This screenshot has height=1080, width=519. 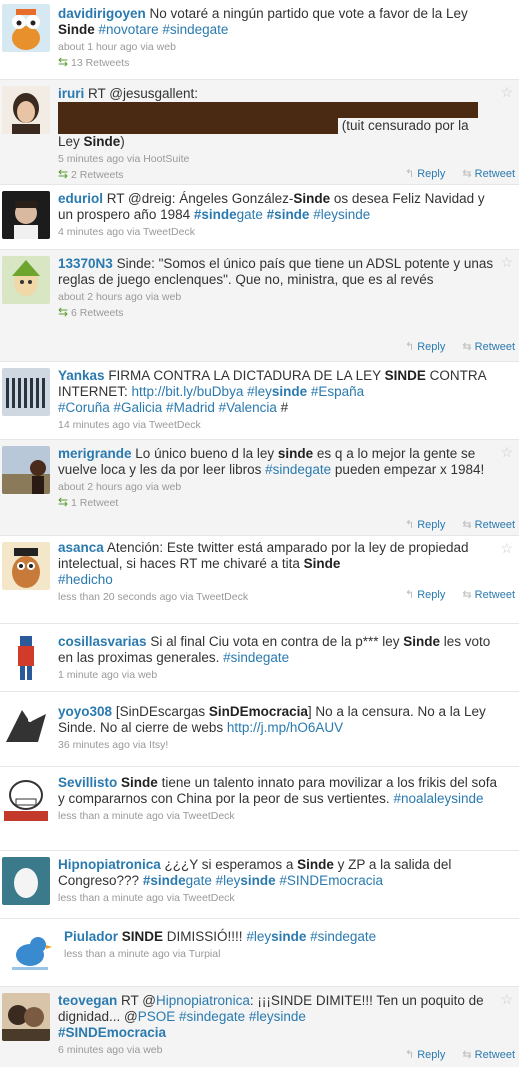 I want to click on username: Sevillisto, so click(x=87, y=782).